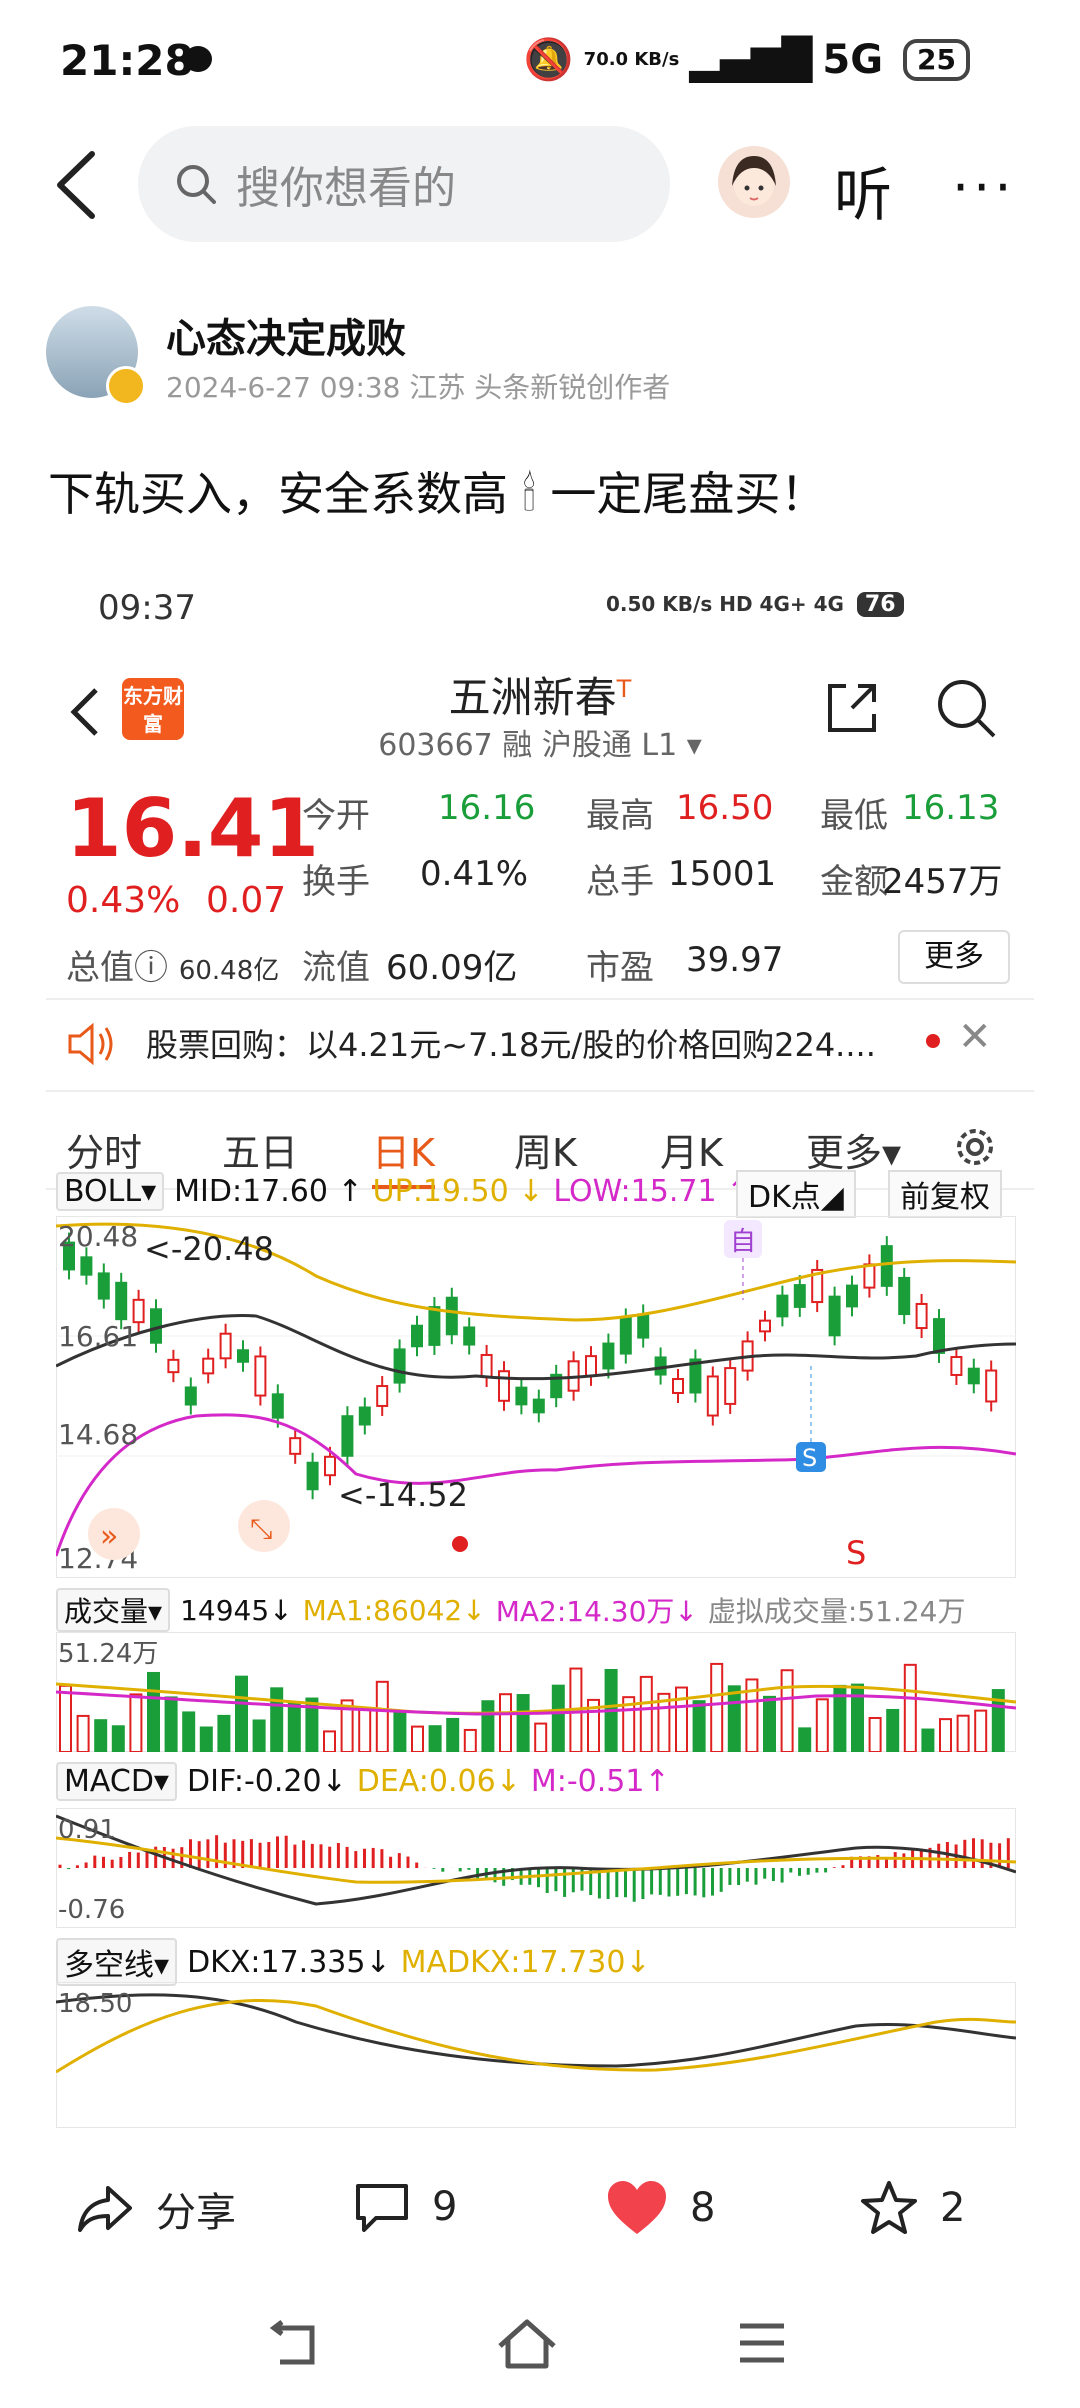  Describe the element at coordinates (953, 2208) in the screenshot. I see `favorite-count: 2` at that location.